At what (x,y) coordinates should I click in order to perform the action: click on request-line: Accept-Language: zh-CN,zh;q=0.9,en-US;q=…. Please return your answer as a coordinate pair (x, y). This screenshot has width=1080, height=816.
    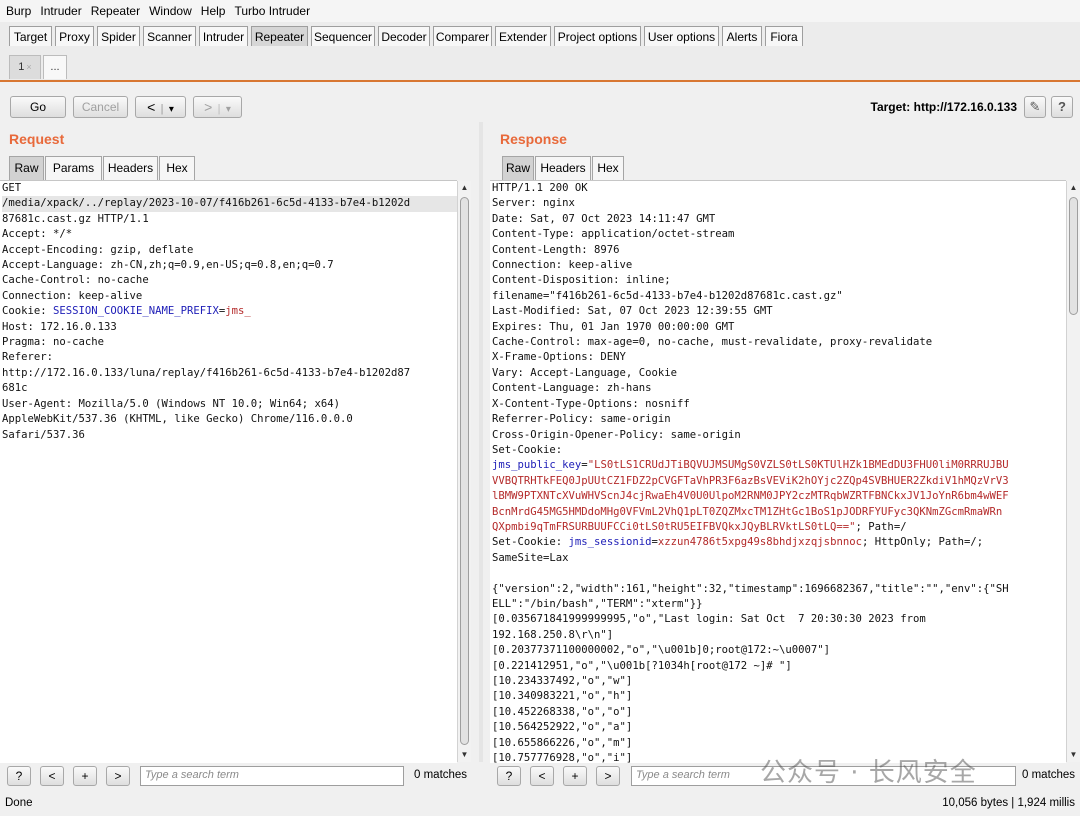
    Looking at the image, I should click on (168, 265).